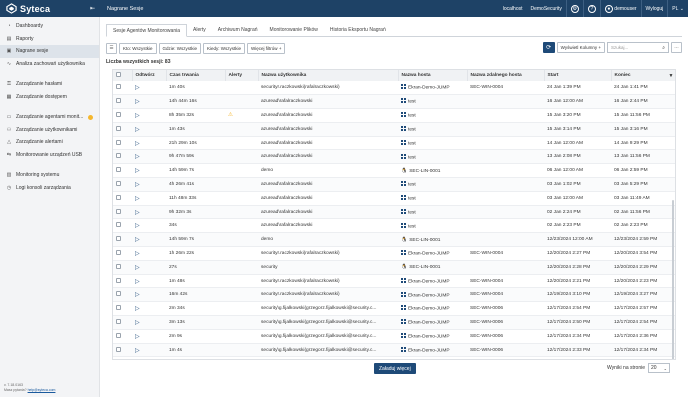  I want to click on filter-where-button: Gdzie: Wszystkie, so click(180, 48).